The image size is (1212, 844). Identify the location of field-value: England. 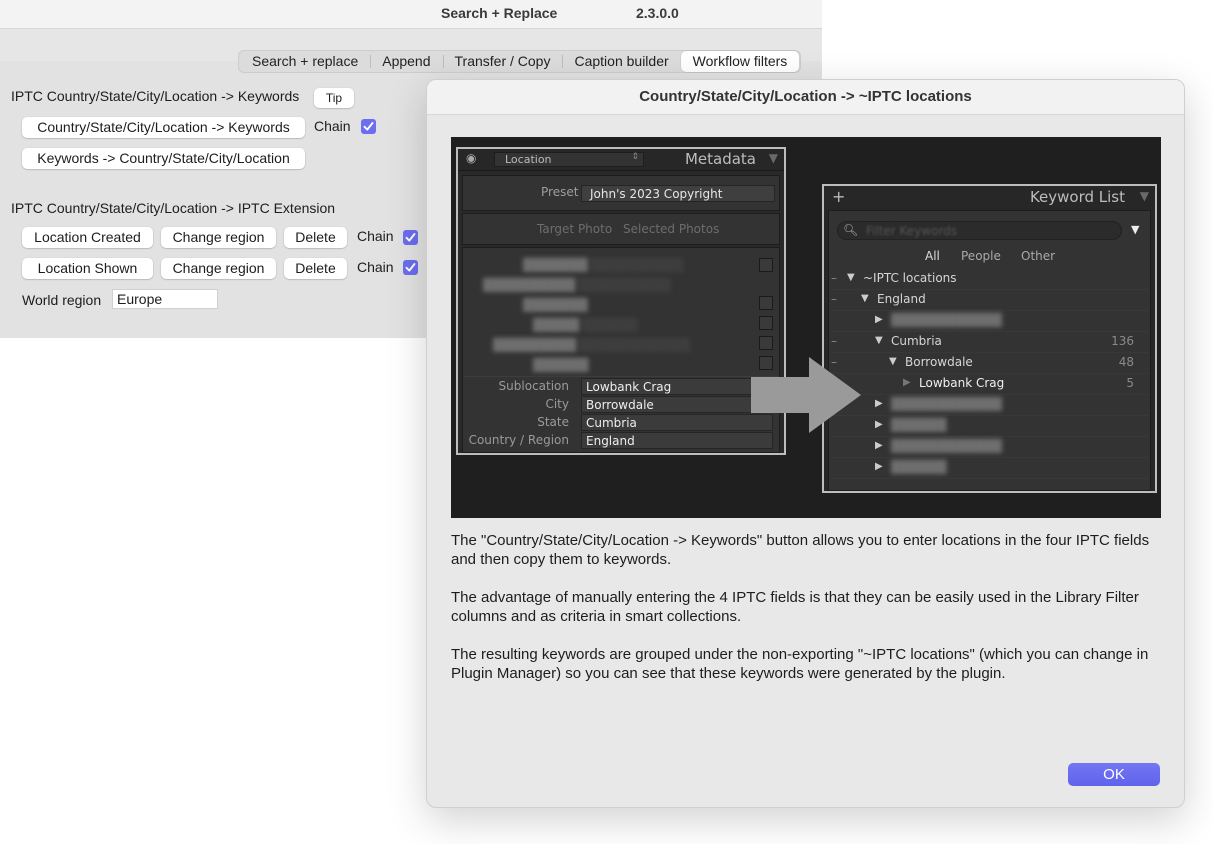
(610, 441).